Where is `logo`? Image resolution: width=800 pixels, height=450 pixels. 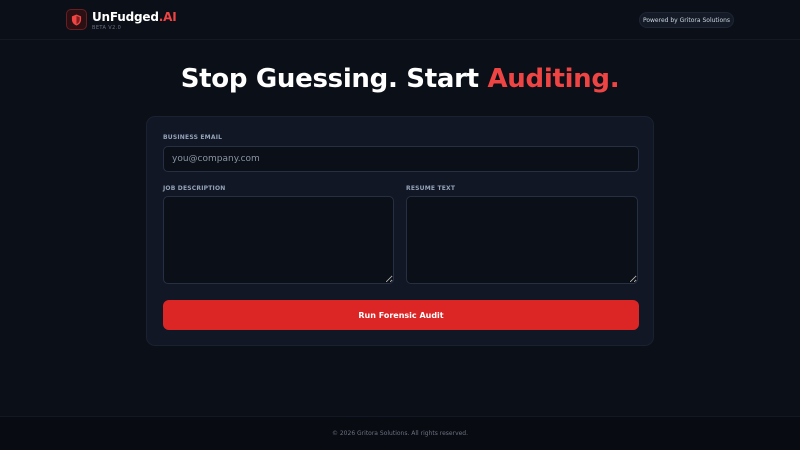 logo is located at coordinates (76, 19).